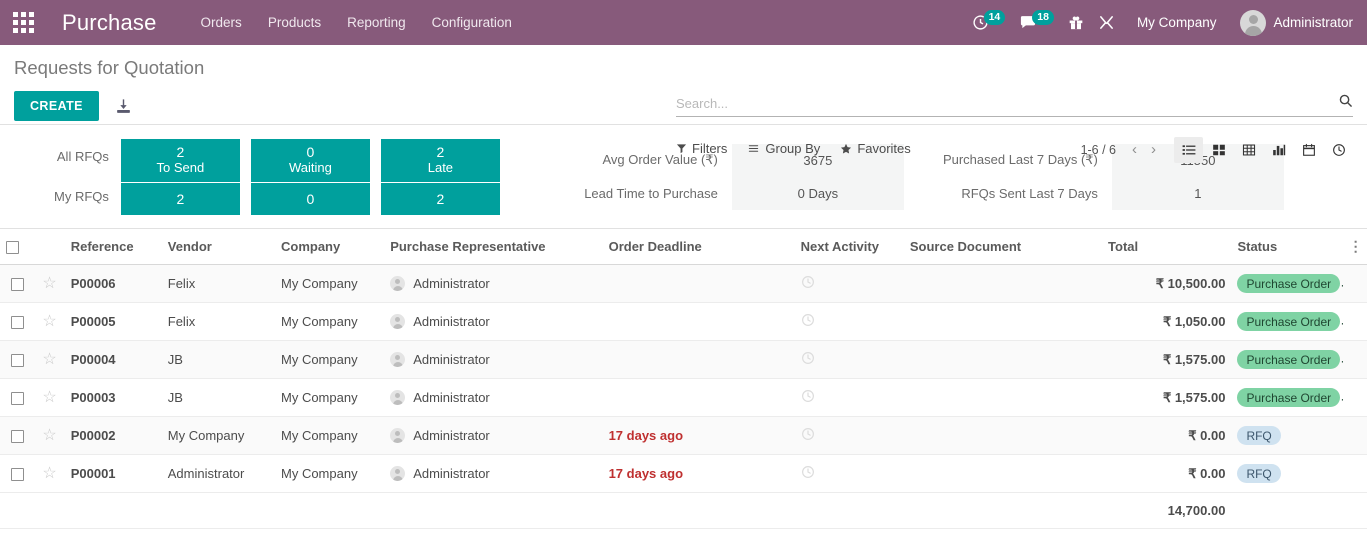 Image resolution: width=1367 pixels, height=533 pixels. What do you see at coordinates (1004, 103) in the screenshot?
I see `search-input` at bounding box center [1004, 103].